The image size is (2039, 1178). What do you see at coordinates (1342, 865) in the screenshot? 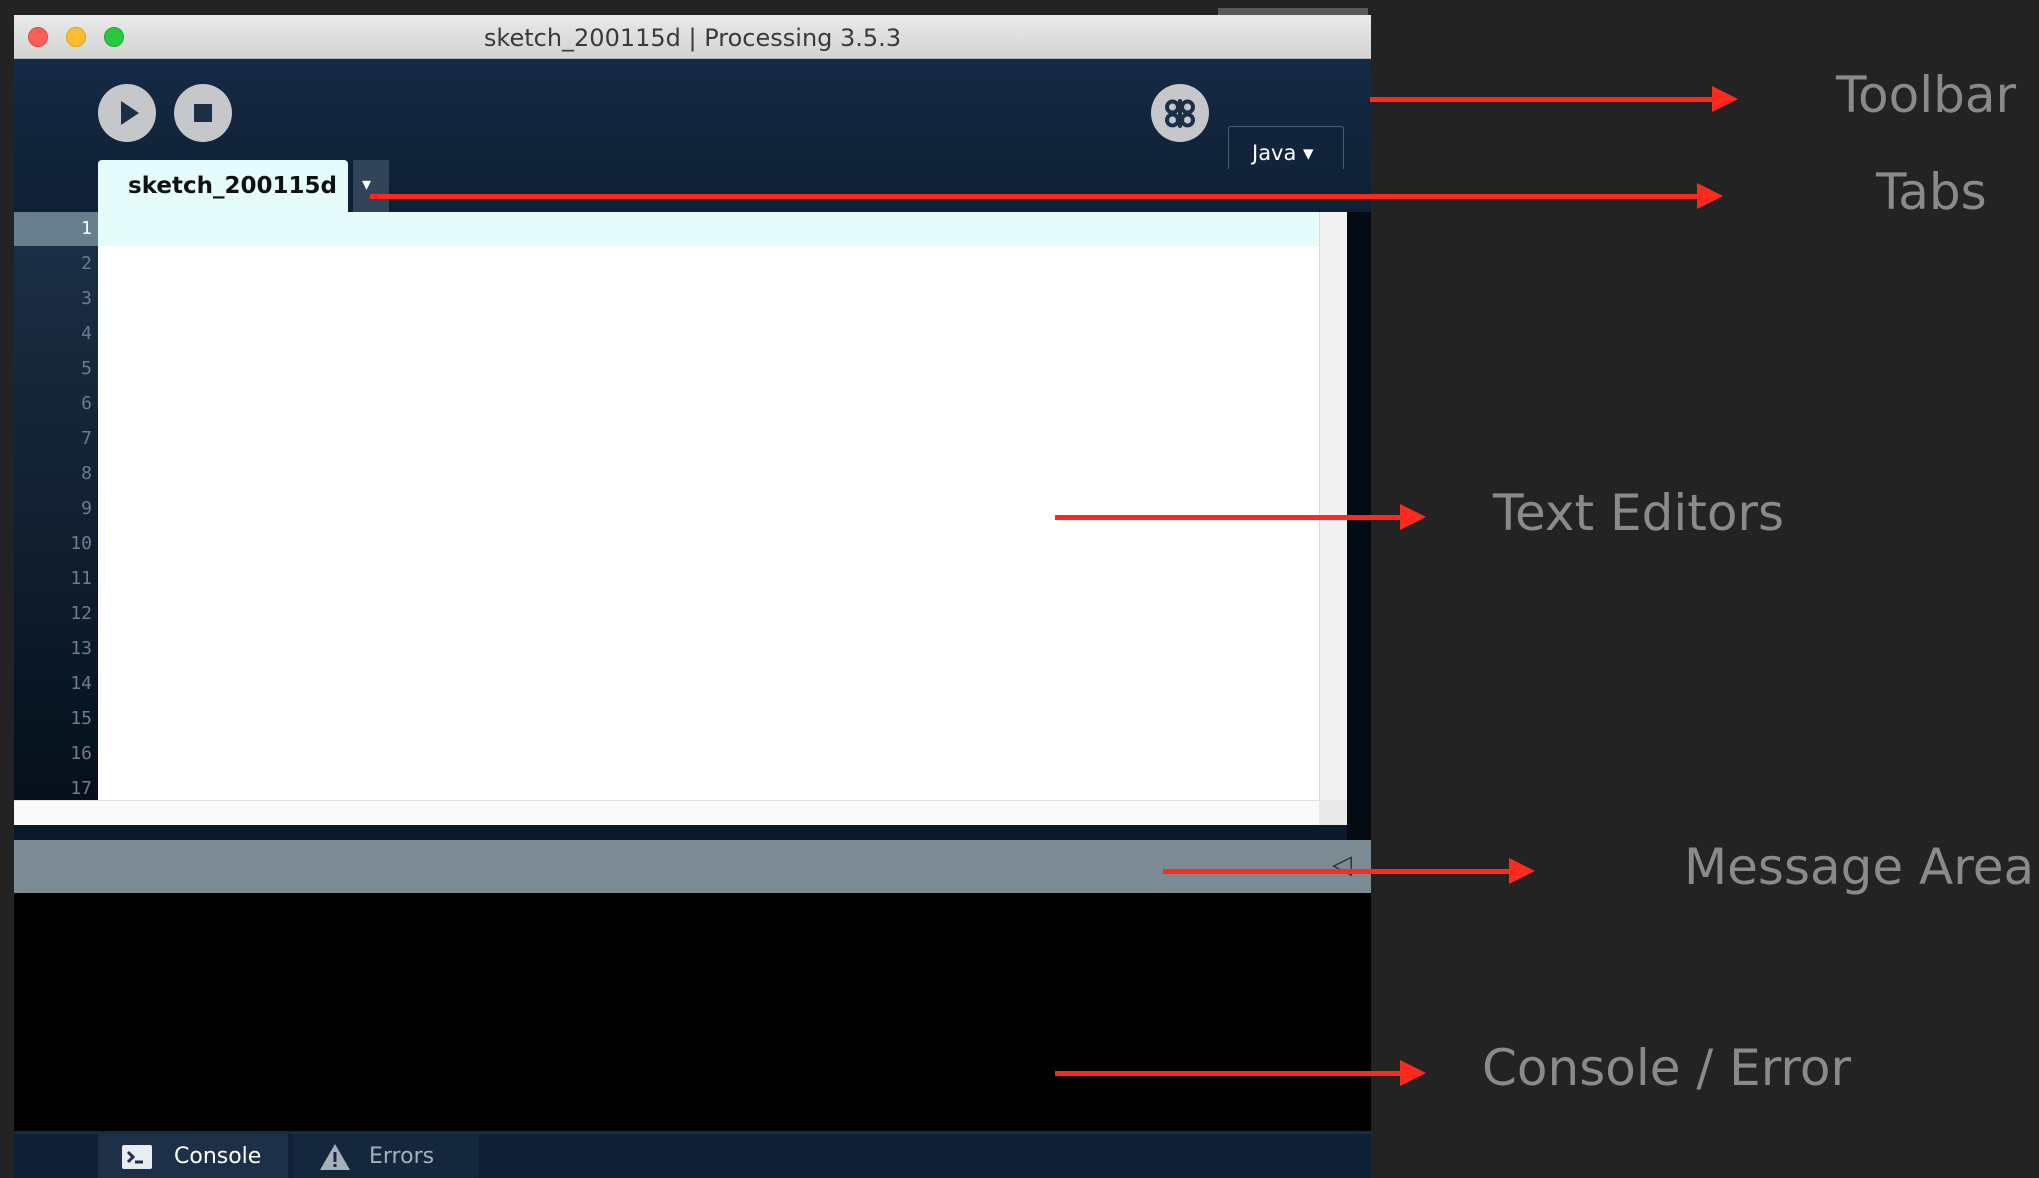
I see `collapse-icon: ◁` at bounding box center [1342, 865].